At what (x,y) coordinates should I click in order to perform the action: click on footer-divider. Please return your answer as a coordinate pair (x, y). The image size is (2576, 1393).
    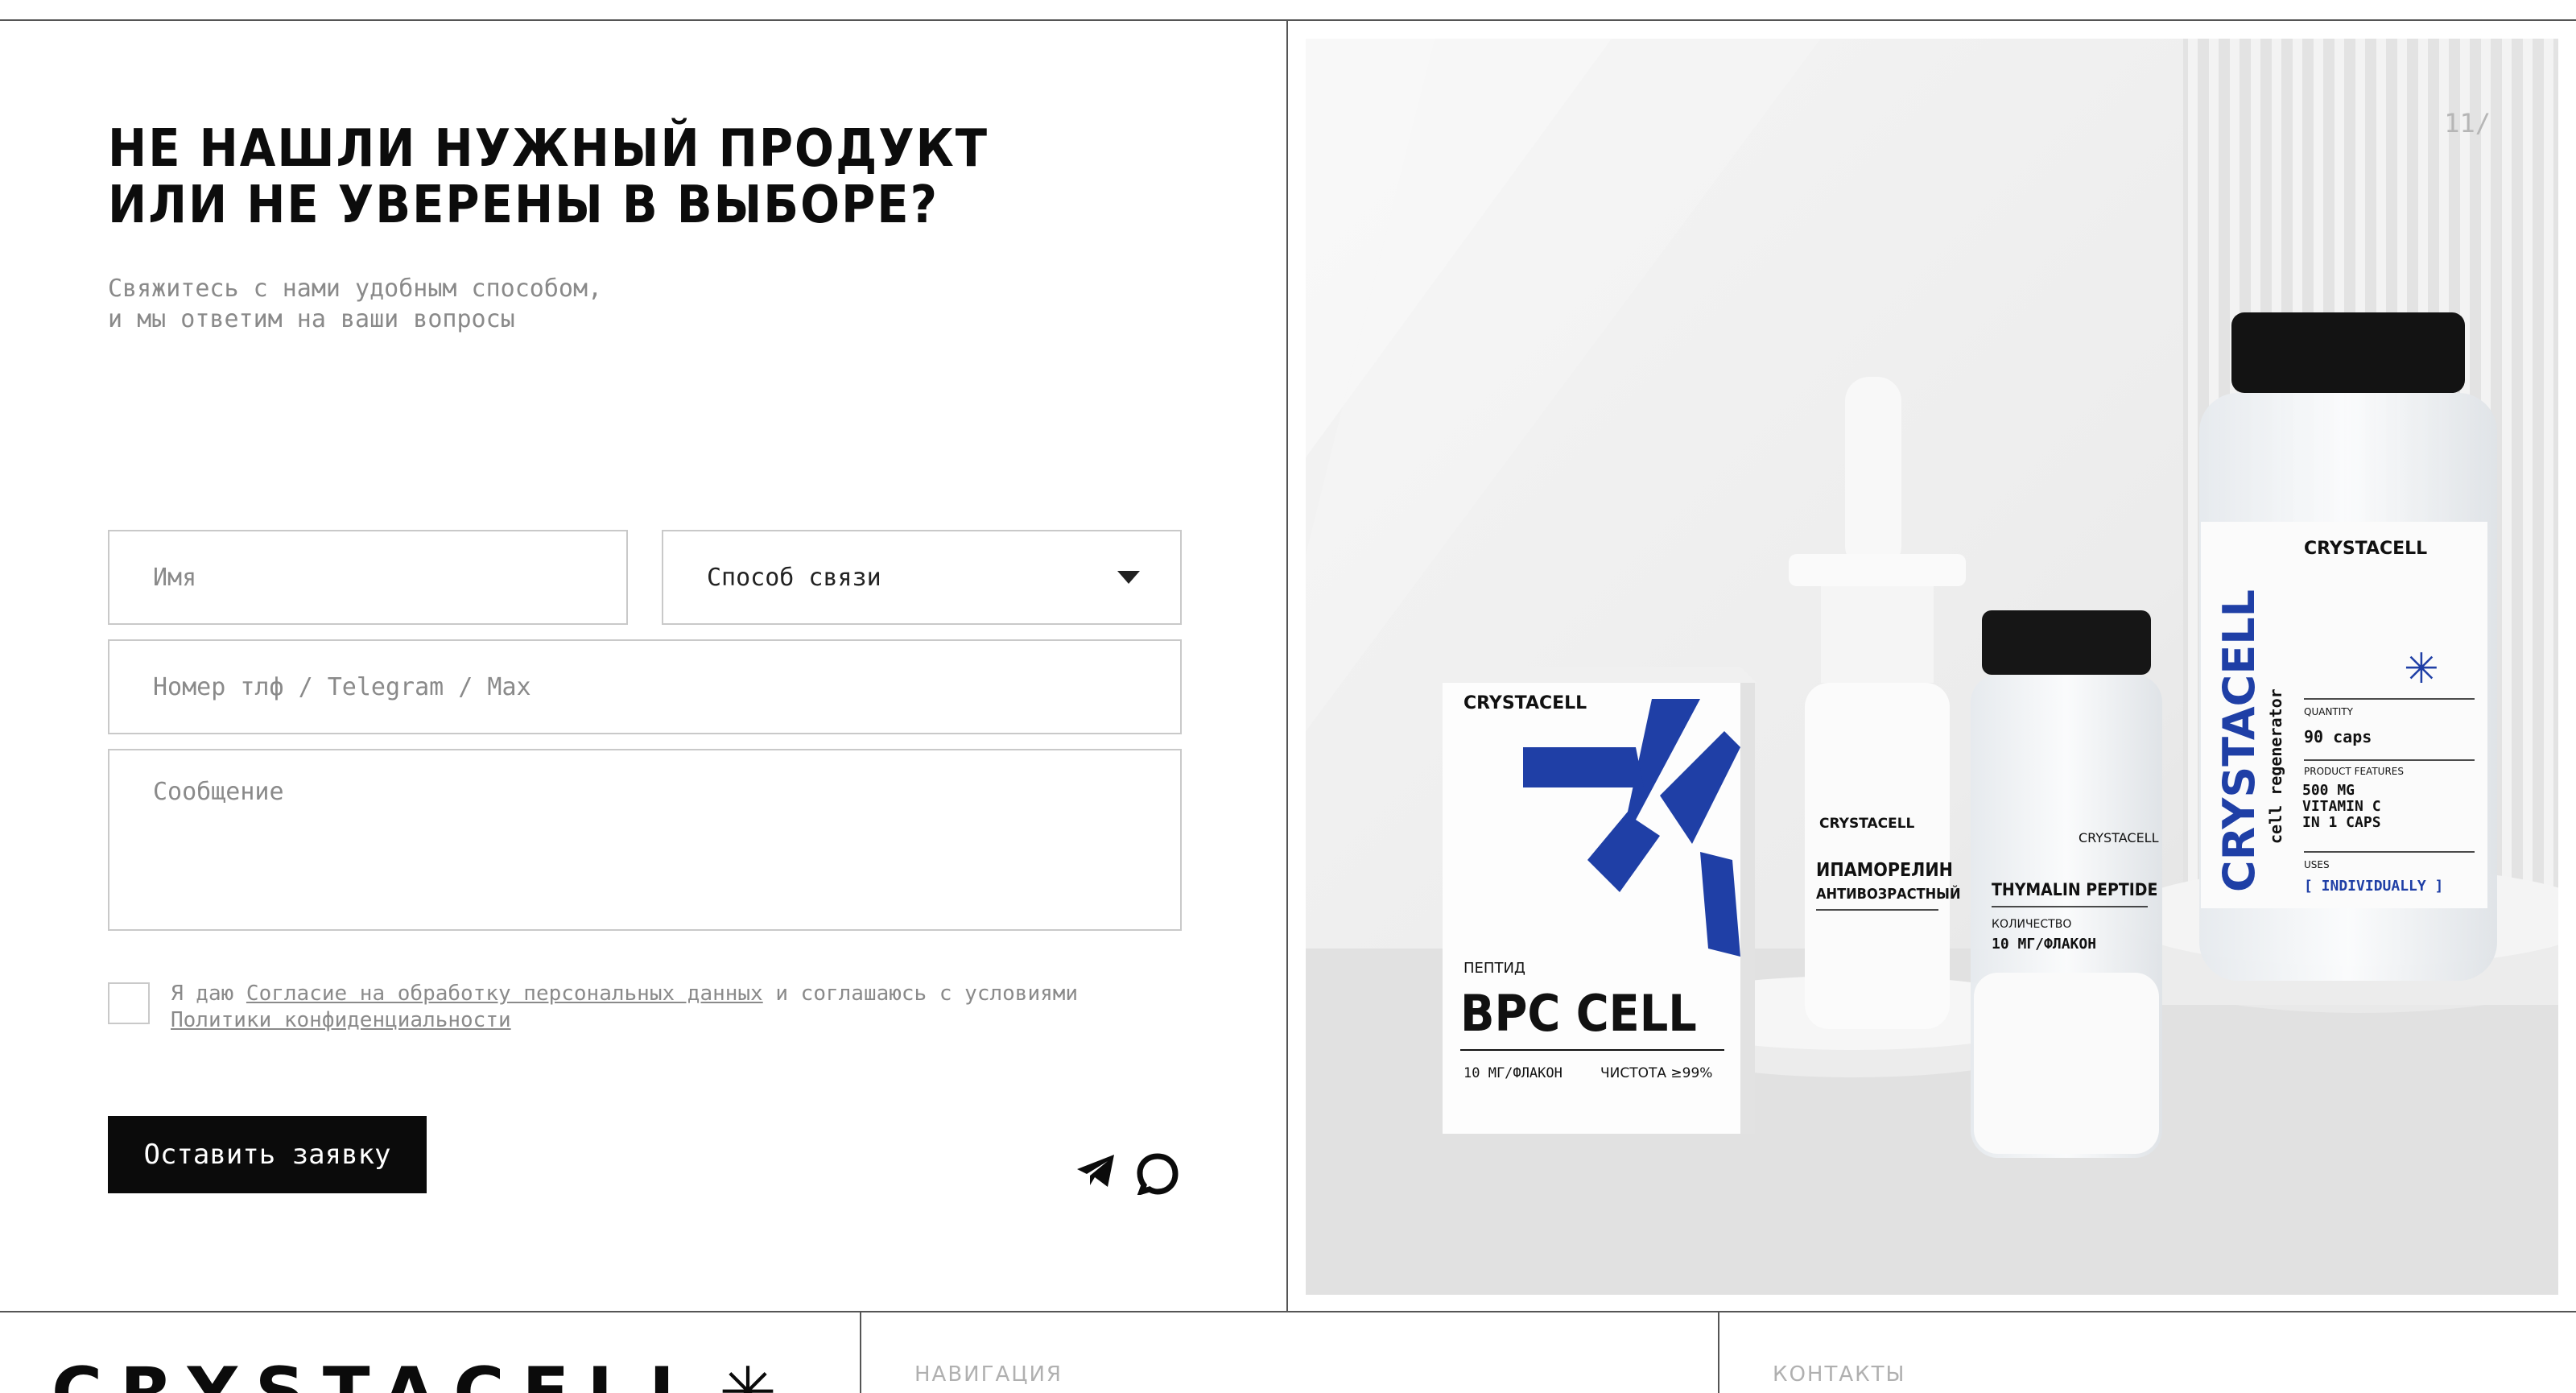
    Looking at the image, I should click on (1288, 1311).